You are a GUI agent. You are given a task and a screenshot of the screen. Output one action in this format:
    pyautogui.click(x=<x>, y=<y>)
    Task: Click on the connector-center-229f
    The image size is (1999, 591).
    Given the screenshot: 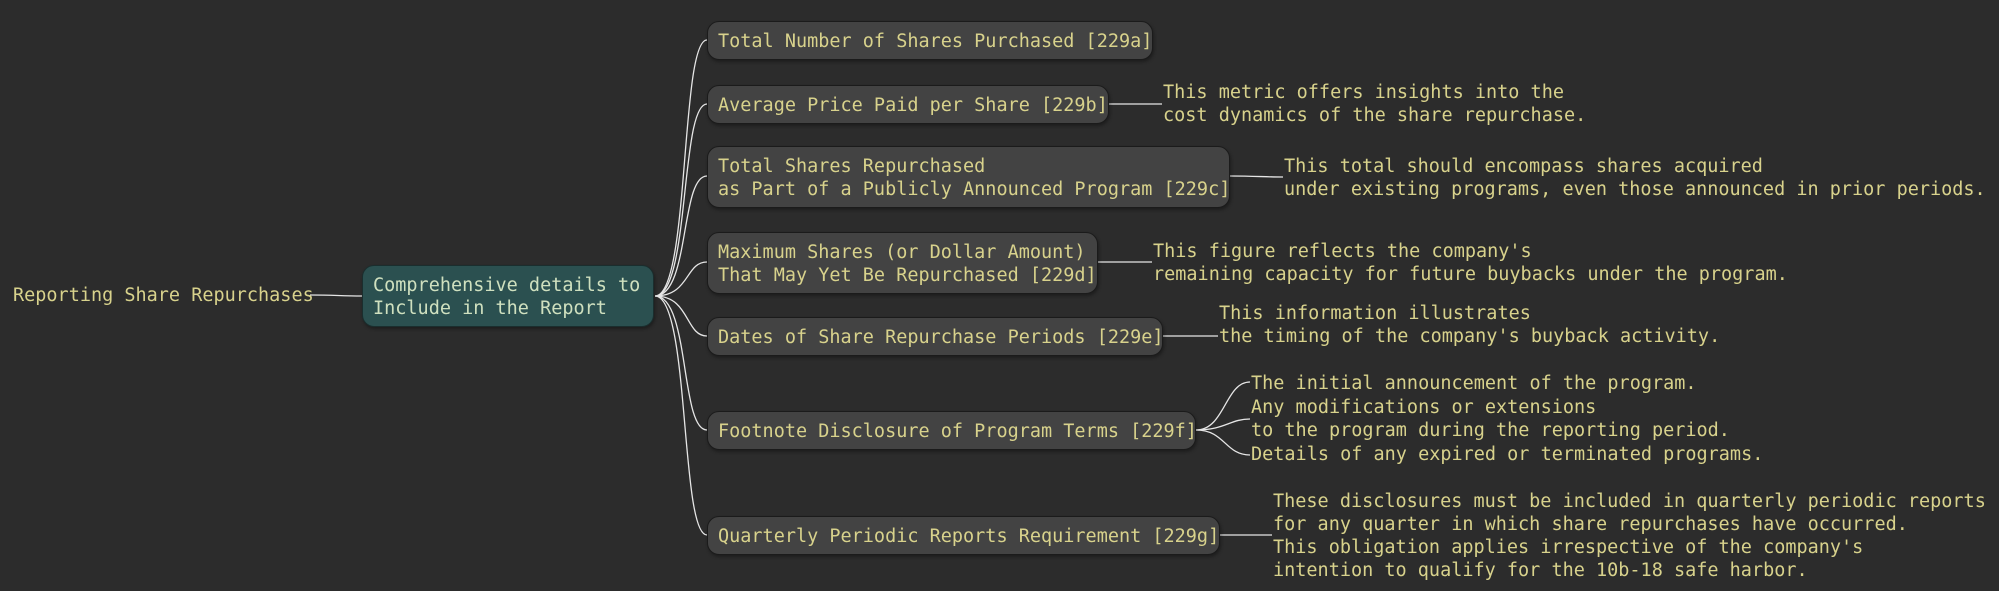 What is the action you would take?
    pyautogui.click(x=681, y=363)
    